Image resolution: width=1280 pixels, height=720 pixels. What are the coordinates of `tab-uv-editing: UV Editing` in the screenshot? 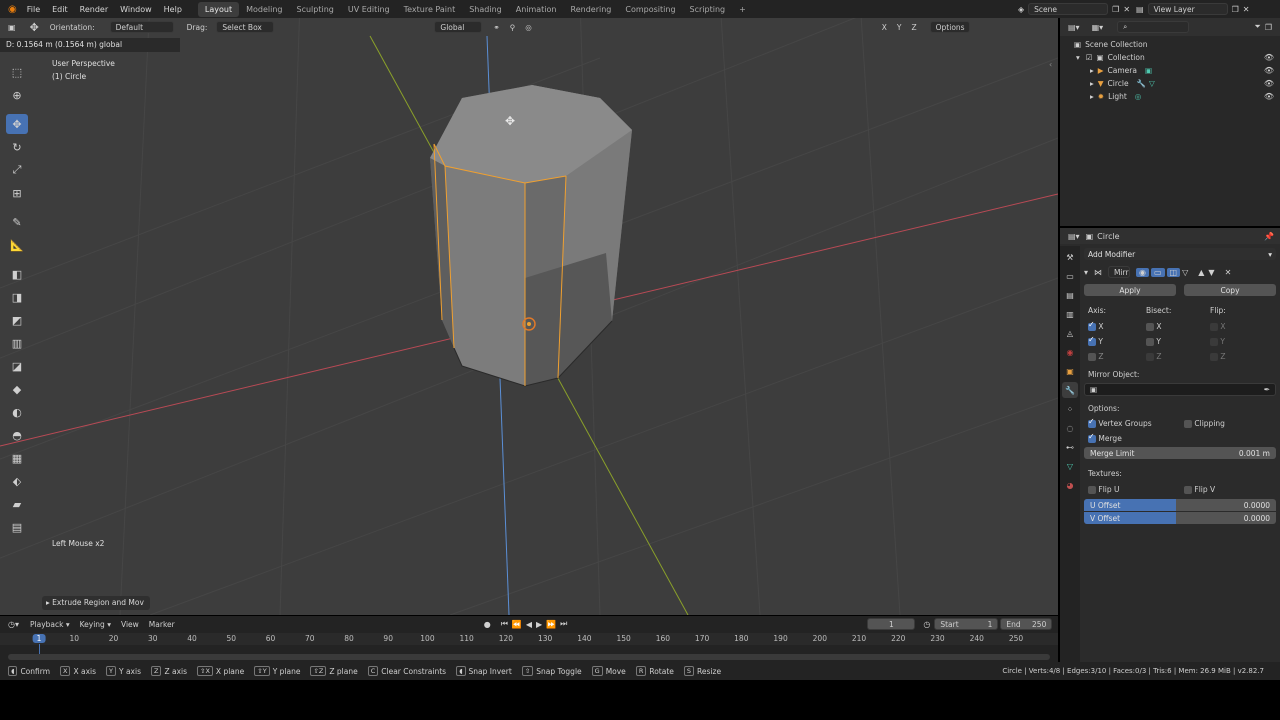 It's located at (369, 9).